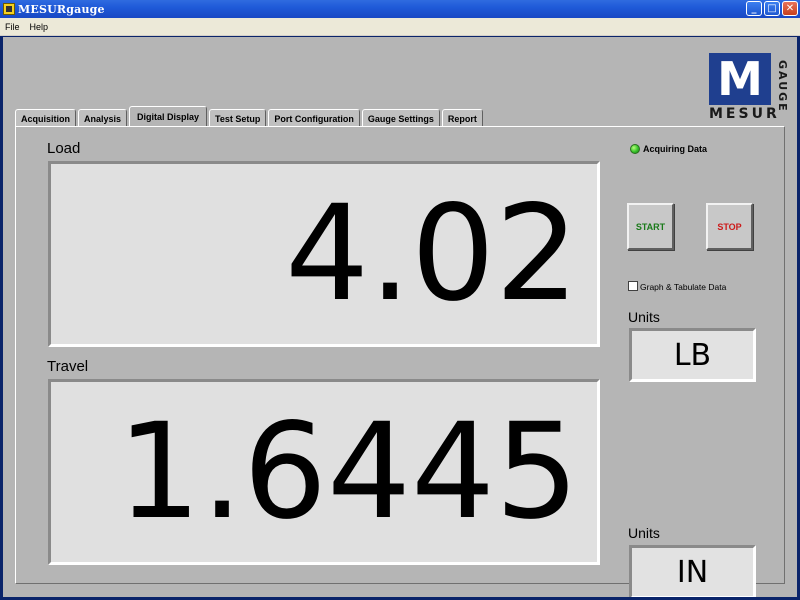 This screenshot has height=600, width=800. Describe the element at coordinates (238, 118) in the screenshot. I see `tab-test-setup: Test Setup` at that location.